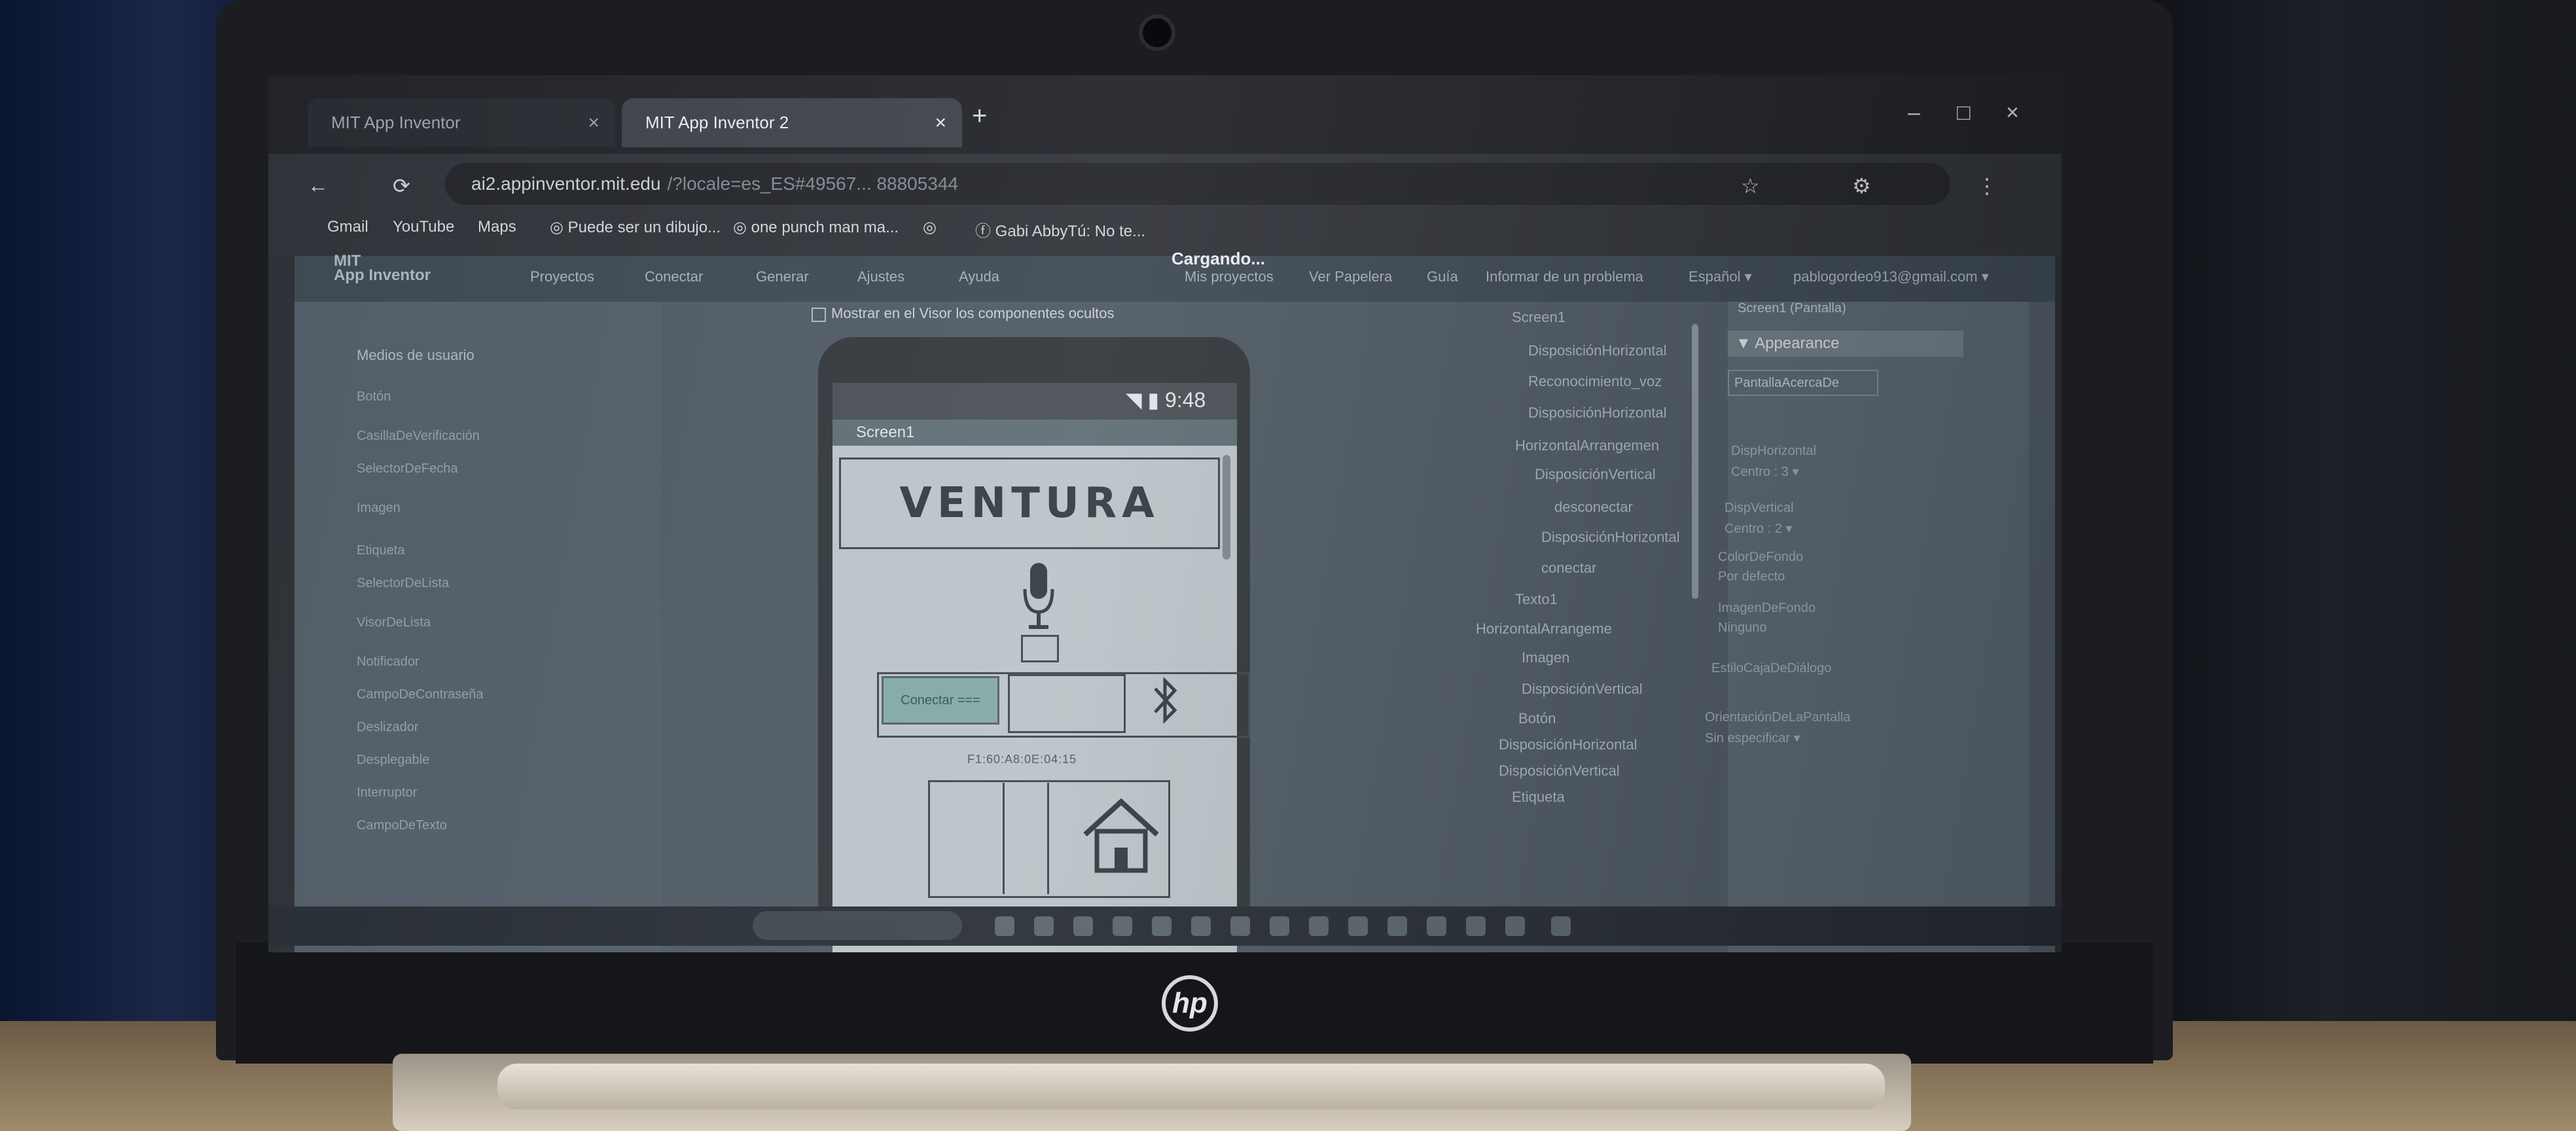 The height and width of the screenshot is (1131, 2576). I want to click on maximize-icon: □, so click(1964, 113).